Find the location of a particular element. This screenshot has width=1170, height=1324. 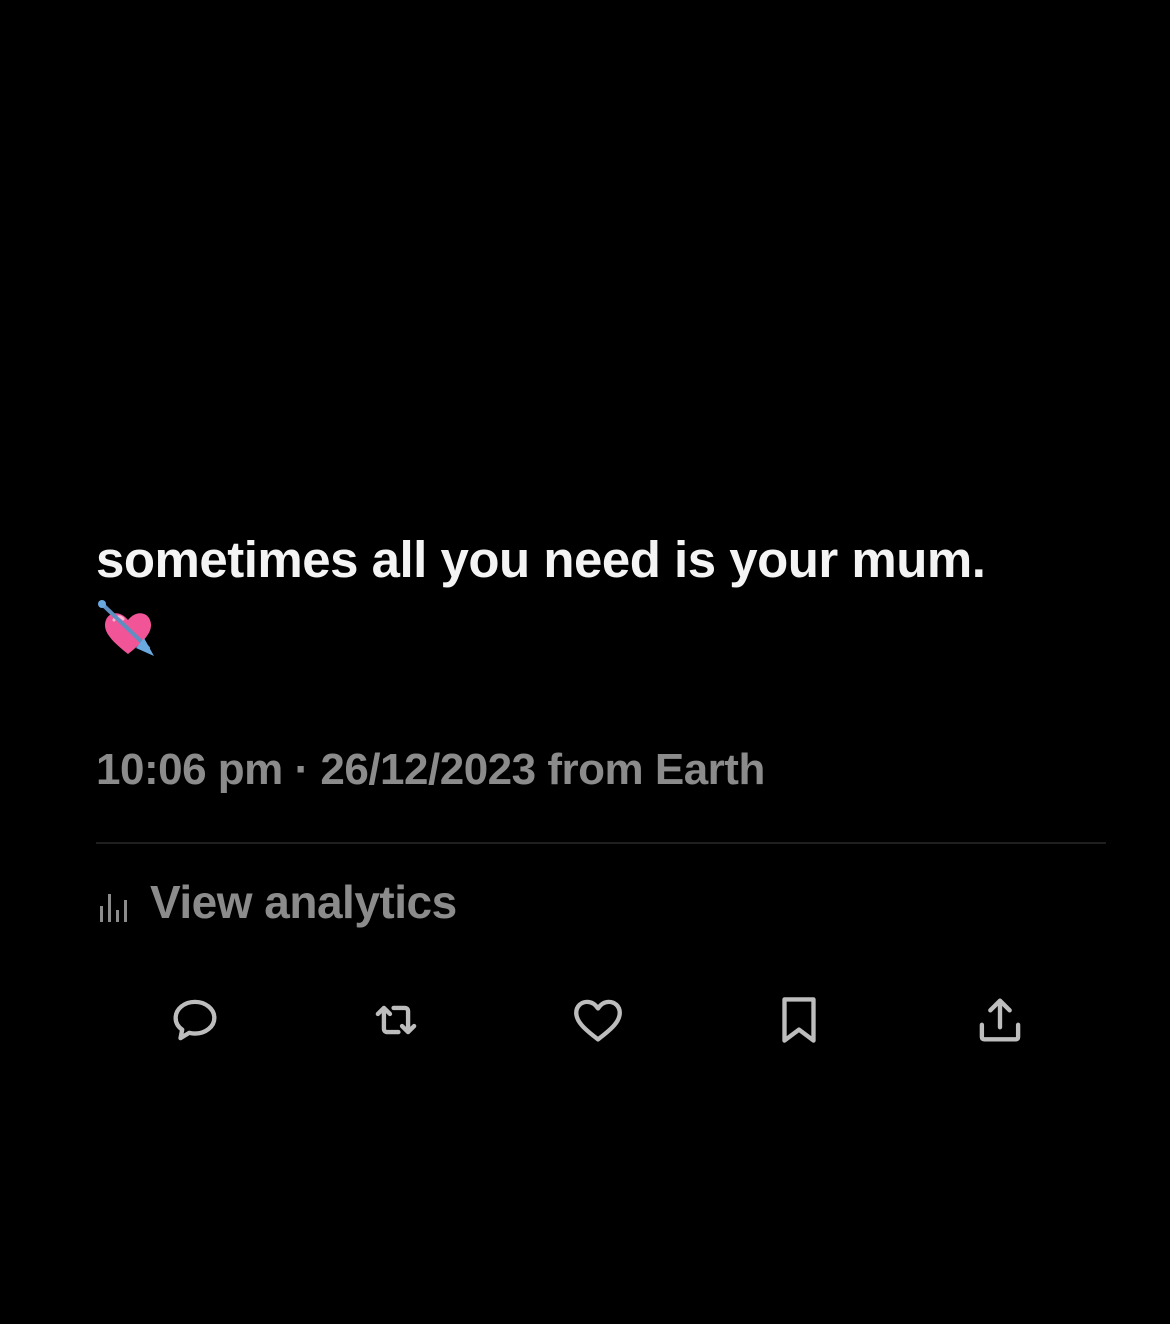

view-analytics-label: View analytics is located at coordinates (303, 902).